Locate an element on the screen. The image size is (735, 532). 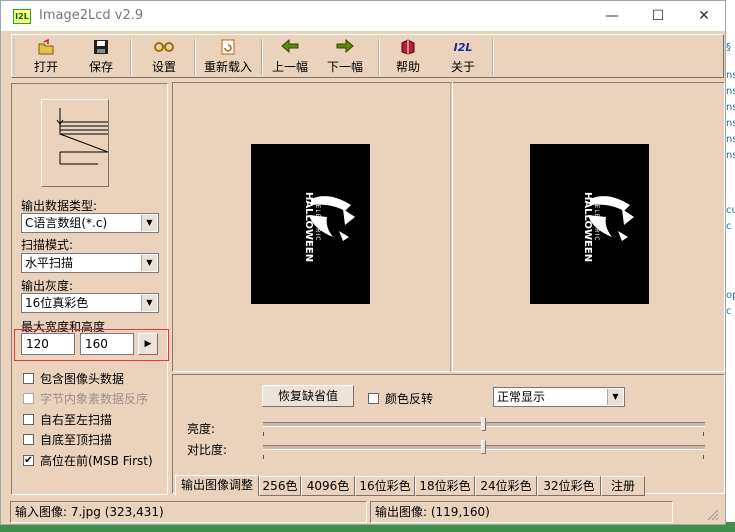
about-logo-icon: I2L is located at coordinates (463, 47).